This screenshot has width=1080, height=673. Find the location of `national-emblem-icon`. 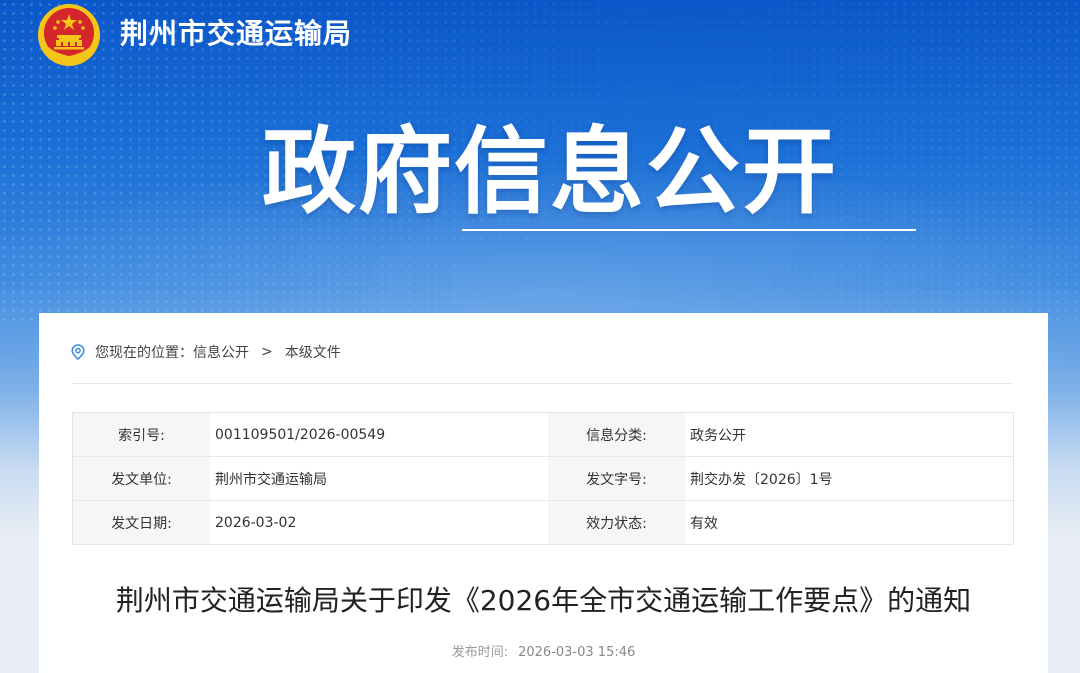

national-emblem-icon is located at coordinates (69, 35).